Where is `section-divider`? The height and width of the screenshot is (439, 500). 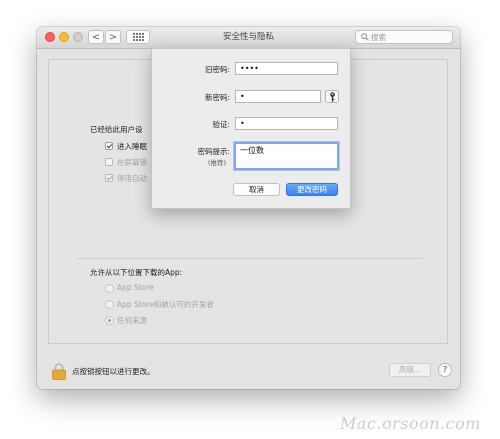 section-divider is located at coordinates (249, 258).